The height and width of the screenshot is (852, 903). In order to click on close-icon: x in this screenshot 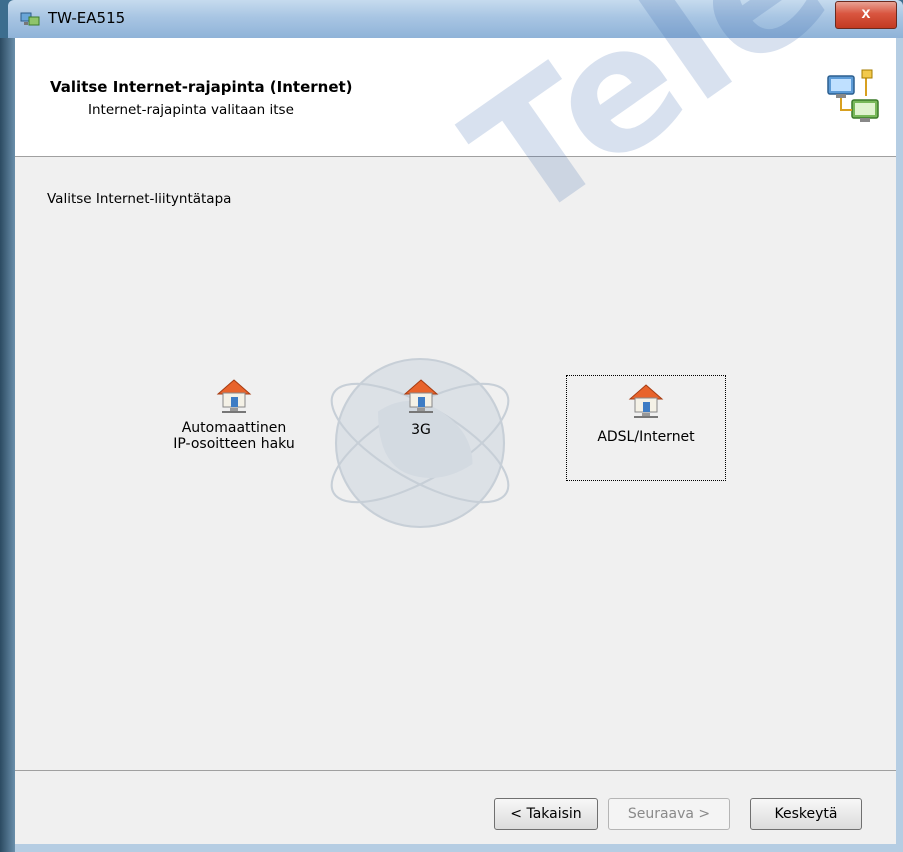, I will do `click(866, 13)`.